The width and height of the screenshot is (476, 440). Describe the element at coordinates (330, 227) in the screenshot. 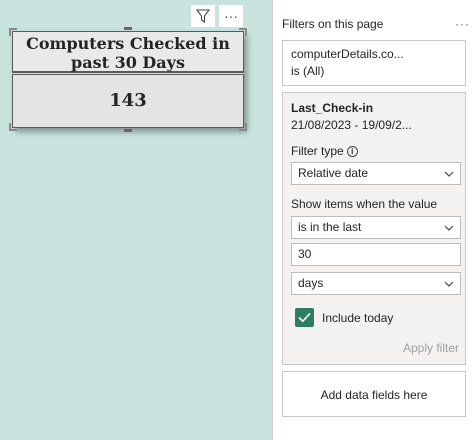

I see `condition-value: is in the last` at that location.